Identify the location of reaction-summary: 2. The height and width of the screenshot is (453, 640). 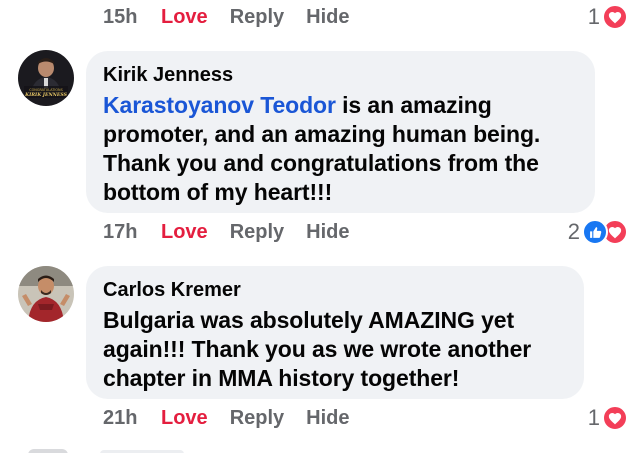
(598, 232).